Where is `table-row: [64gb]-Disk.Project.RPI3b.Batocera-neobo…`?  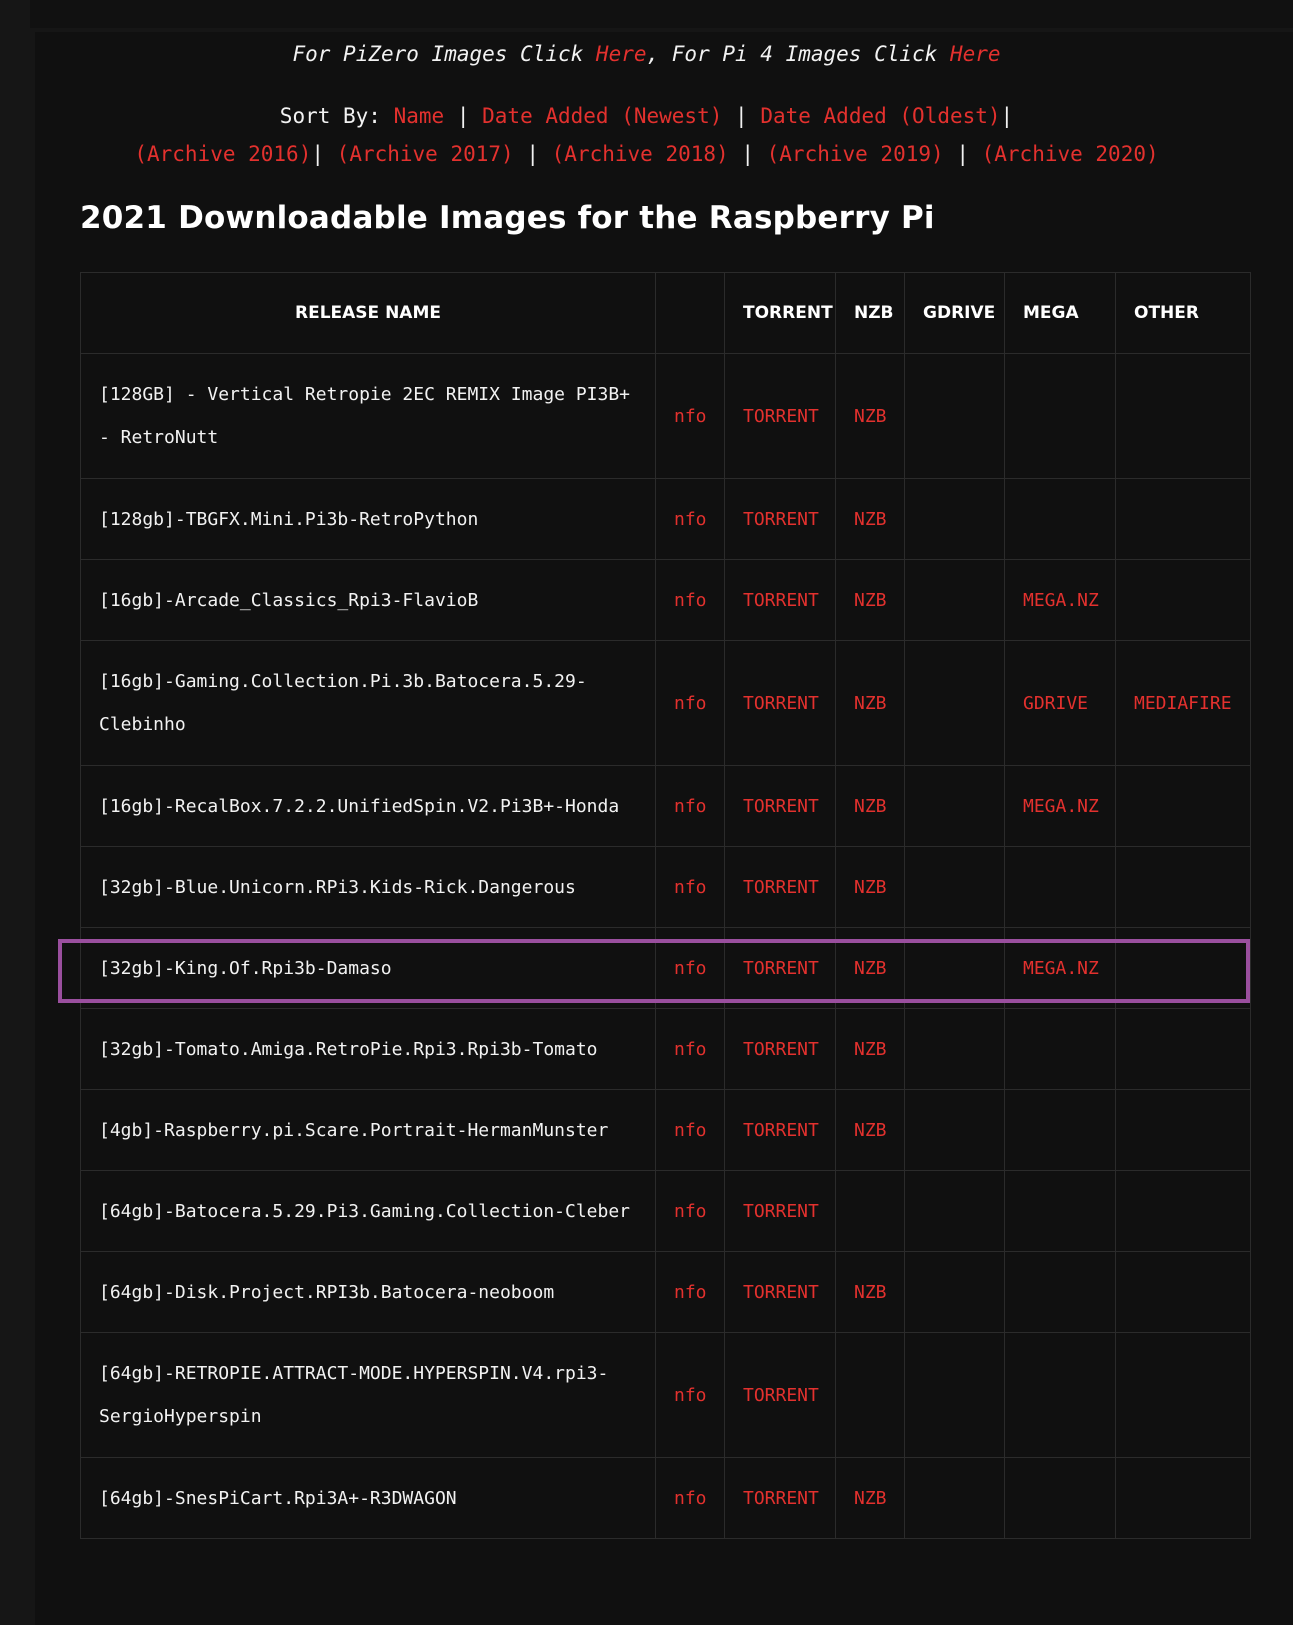
table-row: [64gb]-Disk.Project.RPI3b.Batocera-neobo… is located at coordinates (665, 1292).